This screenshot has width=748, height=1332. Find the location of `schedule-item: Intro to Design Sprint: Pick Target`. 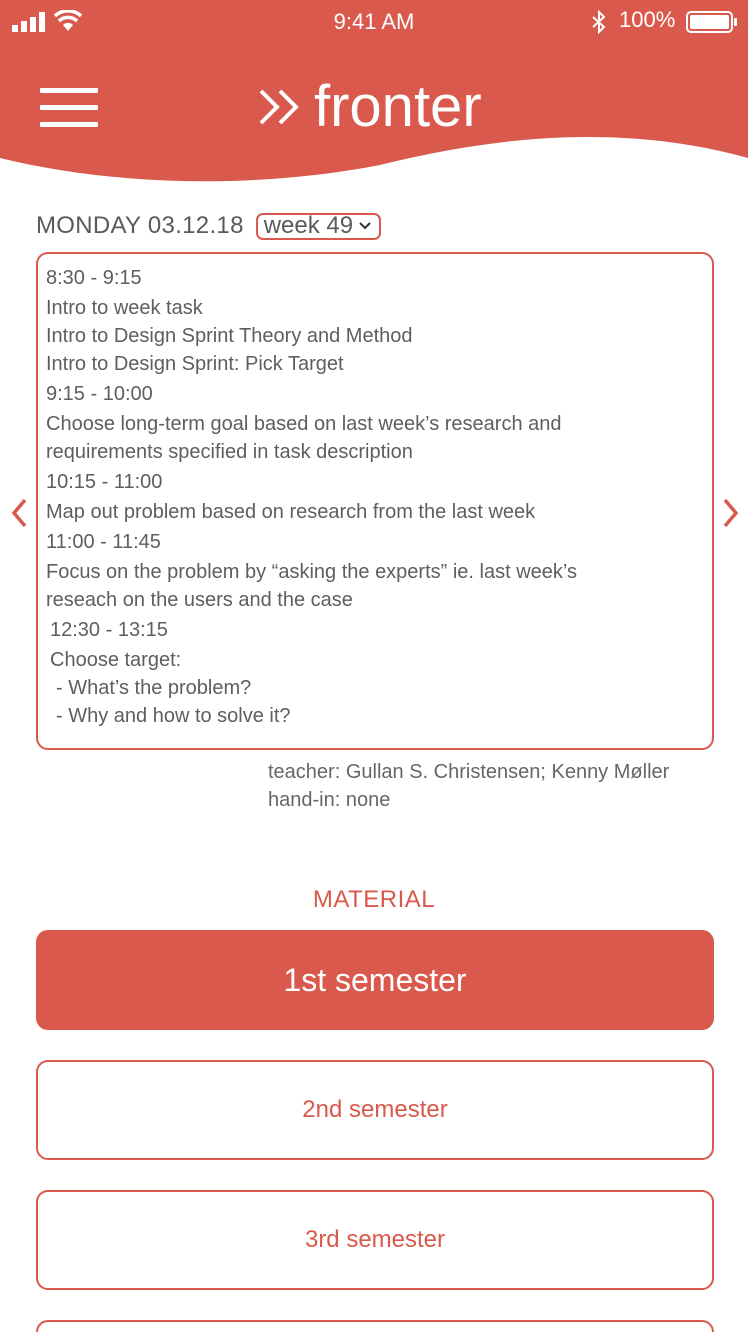

schedule-item: Intro to Design Sprint: Pick Target is located at coordinates (195, 364).